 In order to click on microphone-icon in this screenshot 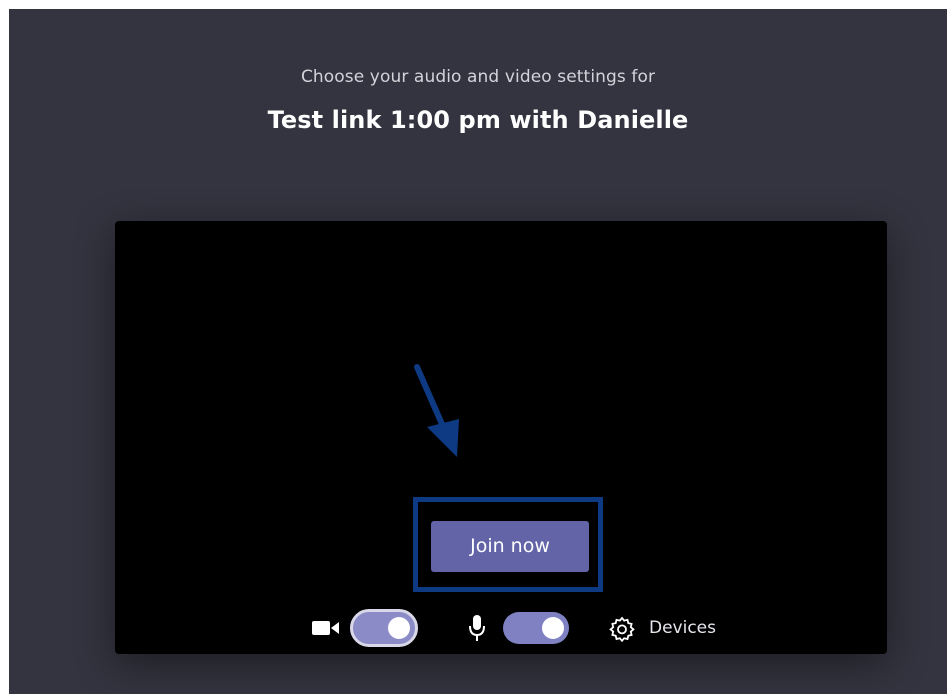, I will do `click(477, 628)`.